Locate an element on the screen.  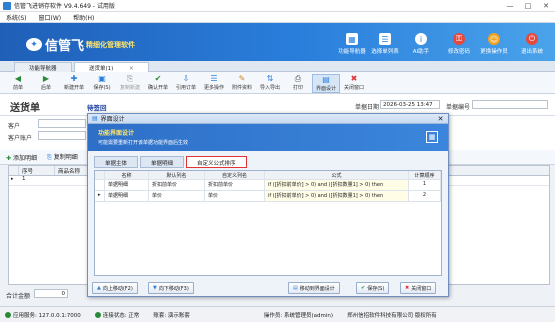
move-to-design-label: 移动到界面设计 is located at coordinates (317, 288).